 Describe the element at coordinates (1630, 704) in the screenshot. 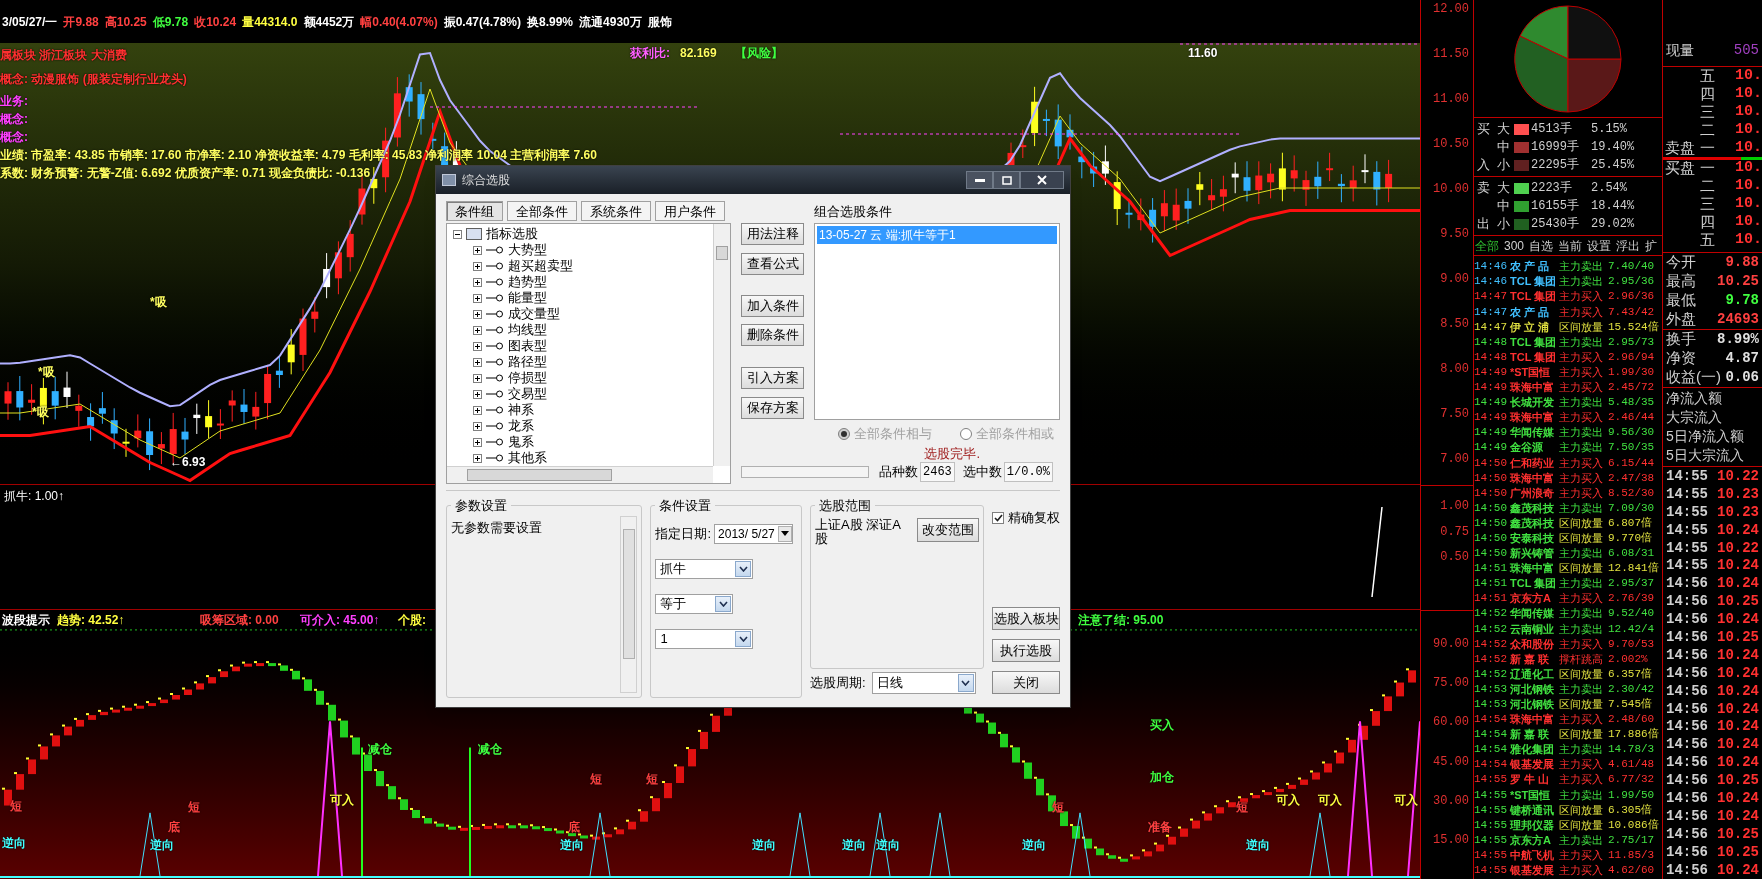

I see `alert-value: 7.545倍` at that location.